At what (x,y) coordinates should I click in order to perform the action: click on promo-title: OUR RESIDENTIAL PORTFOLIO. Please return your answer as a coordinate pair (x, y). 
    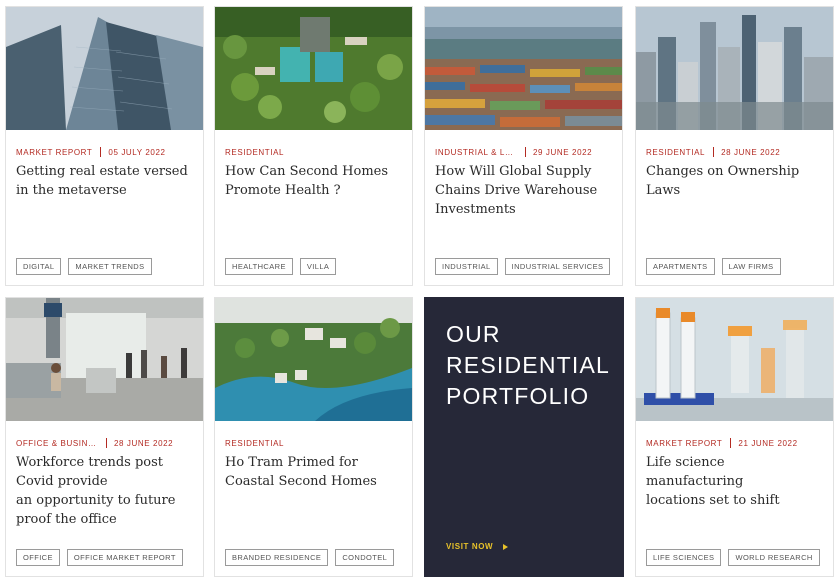
    Looking at the image, I should click on (530, 365).